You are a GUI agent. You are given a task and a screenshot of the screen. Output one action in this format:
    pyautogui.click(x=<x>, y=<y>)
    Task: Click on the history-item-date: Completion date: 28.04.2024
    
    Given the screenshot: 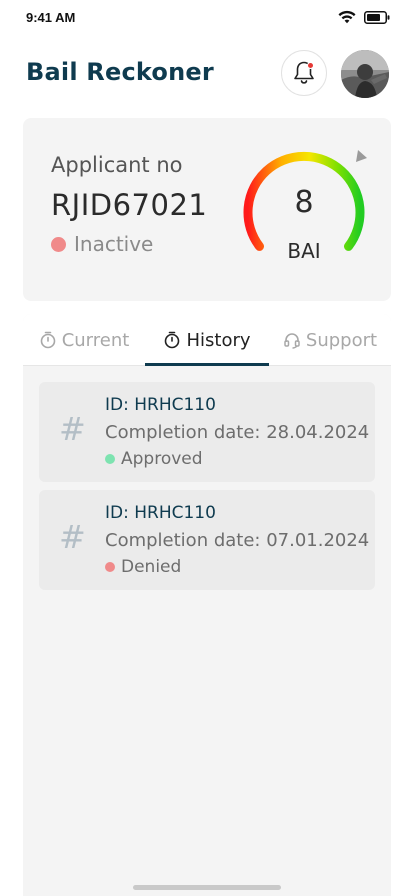 What is the action you would take?
    pyautogui.click(x=237, y=432)
    